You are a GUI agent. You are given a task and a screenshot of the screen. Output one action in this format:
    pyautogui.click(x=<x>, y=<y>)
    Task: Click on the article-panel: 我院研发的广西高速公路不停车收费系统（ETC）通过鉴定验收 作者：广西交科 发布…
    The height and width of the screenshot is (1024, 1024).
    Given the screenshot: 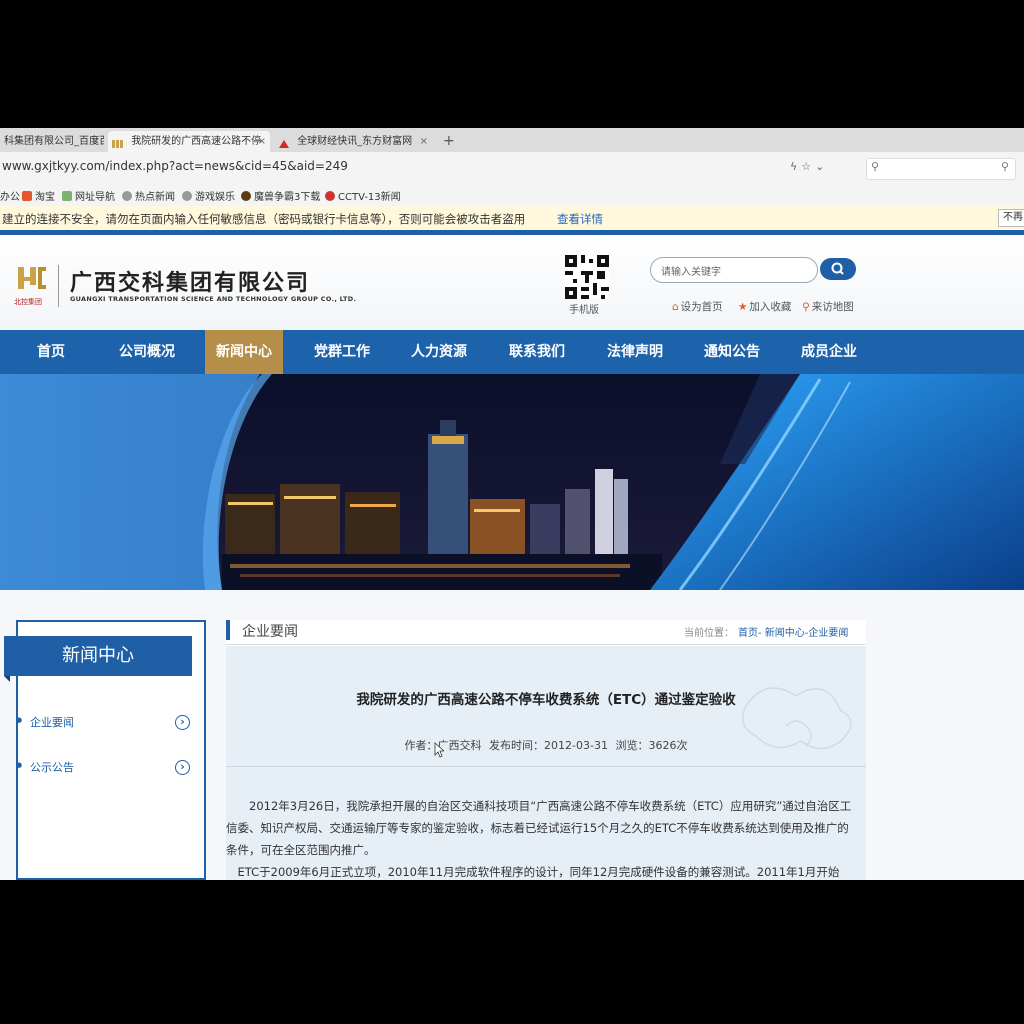 What is the action you would take?
    pyautogui.click(x=546, y=763)
    